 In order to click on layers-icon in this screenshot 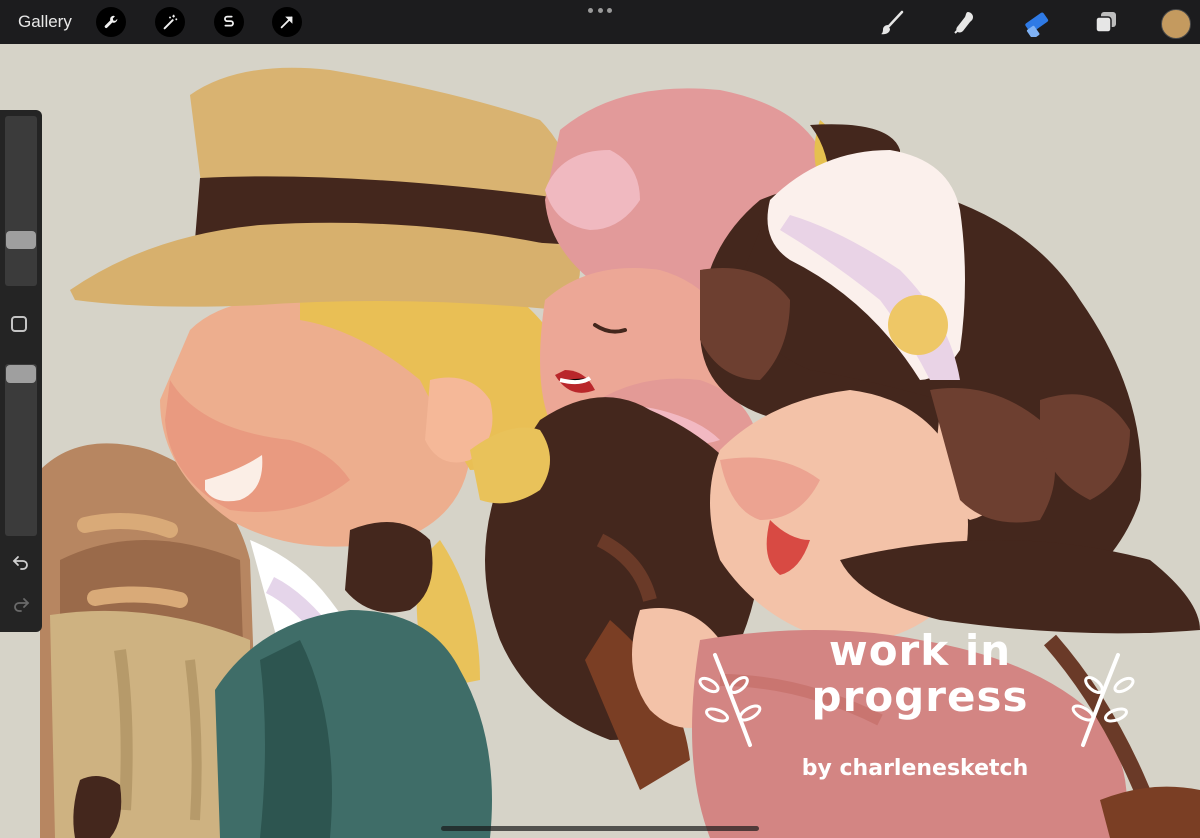, I will do `click(1106, 23)`.